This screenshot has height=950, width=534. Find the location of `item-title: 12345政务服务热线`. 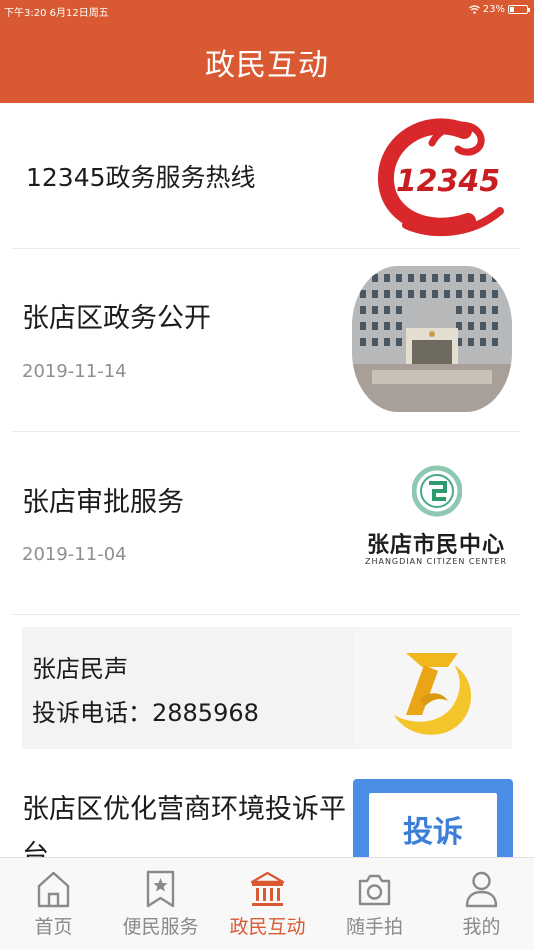

item-title: 12345政务服务热线 is located at coordinates (141, 177).